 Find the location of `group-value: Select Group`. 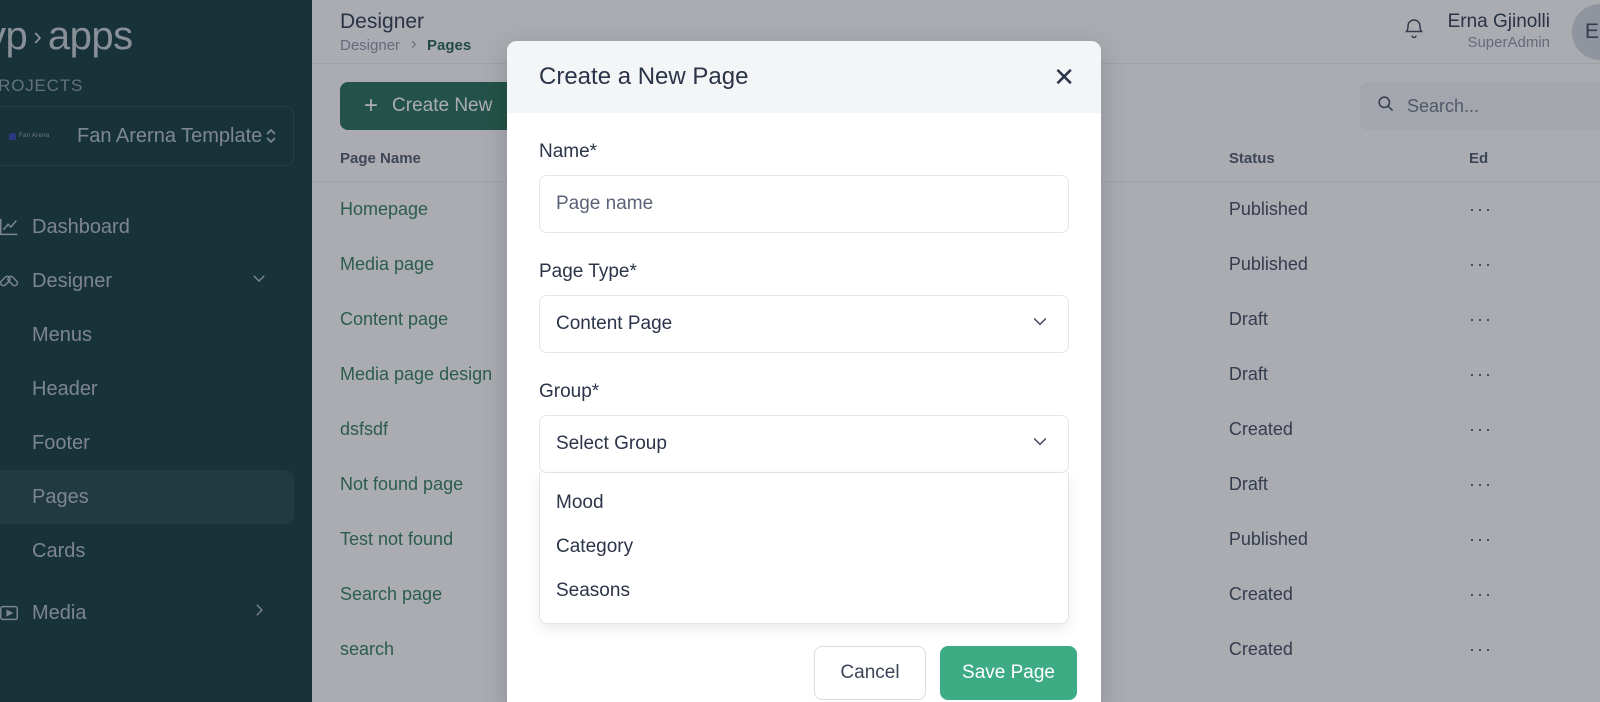

group-value: Select Group is located at coordinates (611, 443).